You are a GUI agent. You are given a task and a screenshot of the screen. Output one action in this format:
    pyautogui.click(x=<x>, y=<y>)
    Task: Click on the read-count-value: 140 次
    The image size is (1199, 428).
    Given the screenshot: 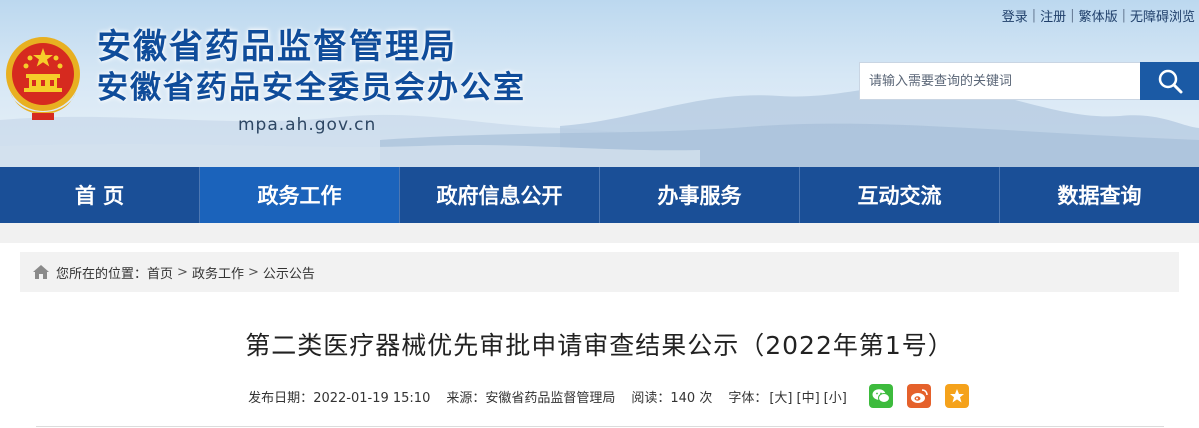 What is the action you would take?
    pyautogui.click(x=691, y=398)
    